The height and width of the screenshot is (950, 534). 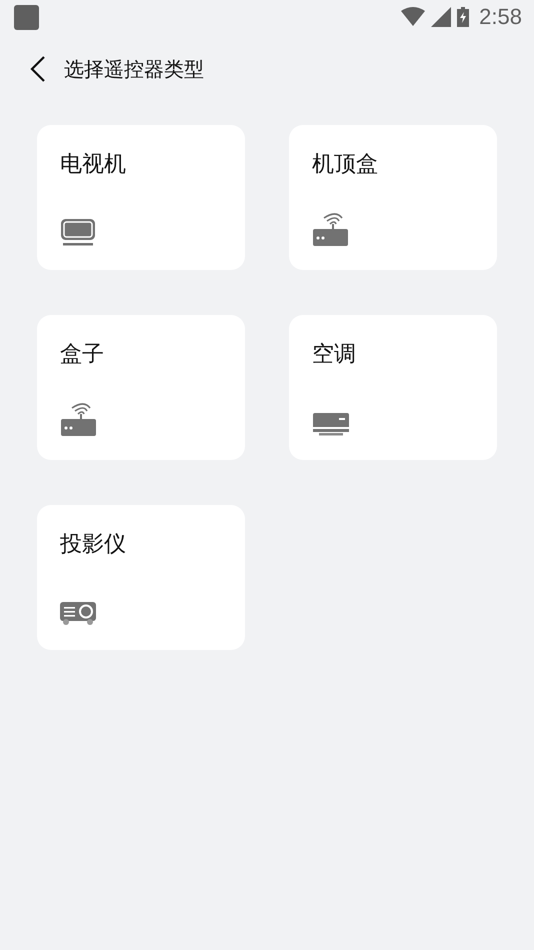 I want to click on device-card: 投影仪, so click(x=141, y=577).